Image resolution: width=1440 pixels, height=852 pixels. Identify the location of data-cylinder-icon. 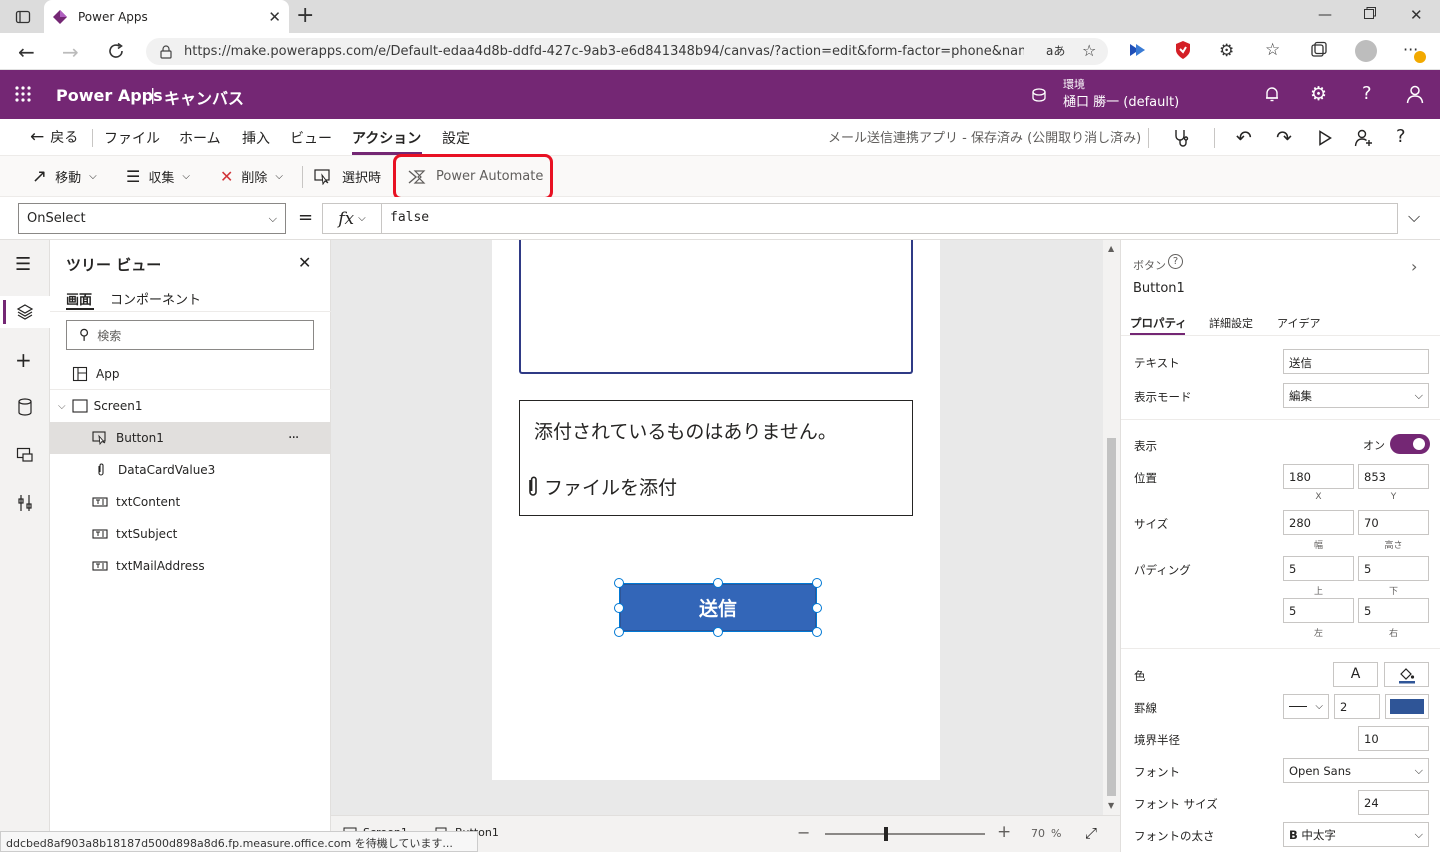
(25, 407).